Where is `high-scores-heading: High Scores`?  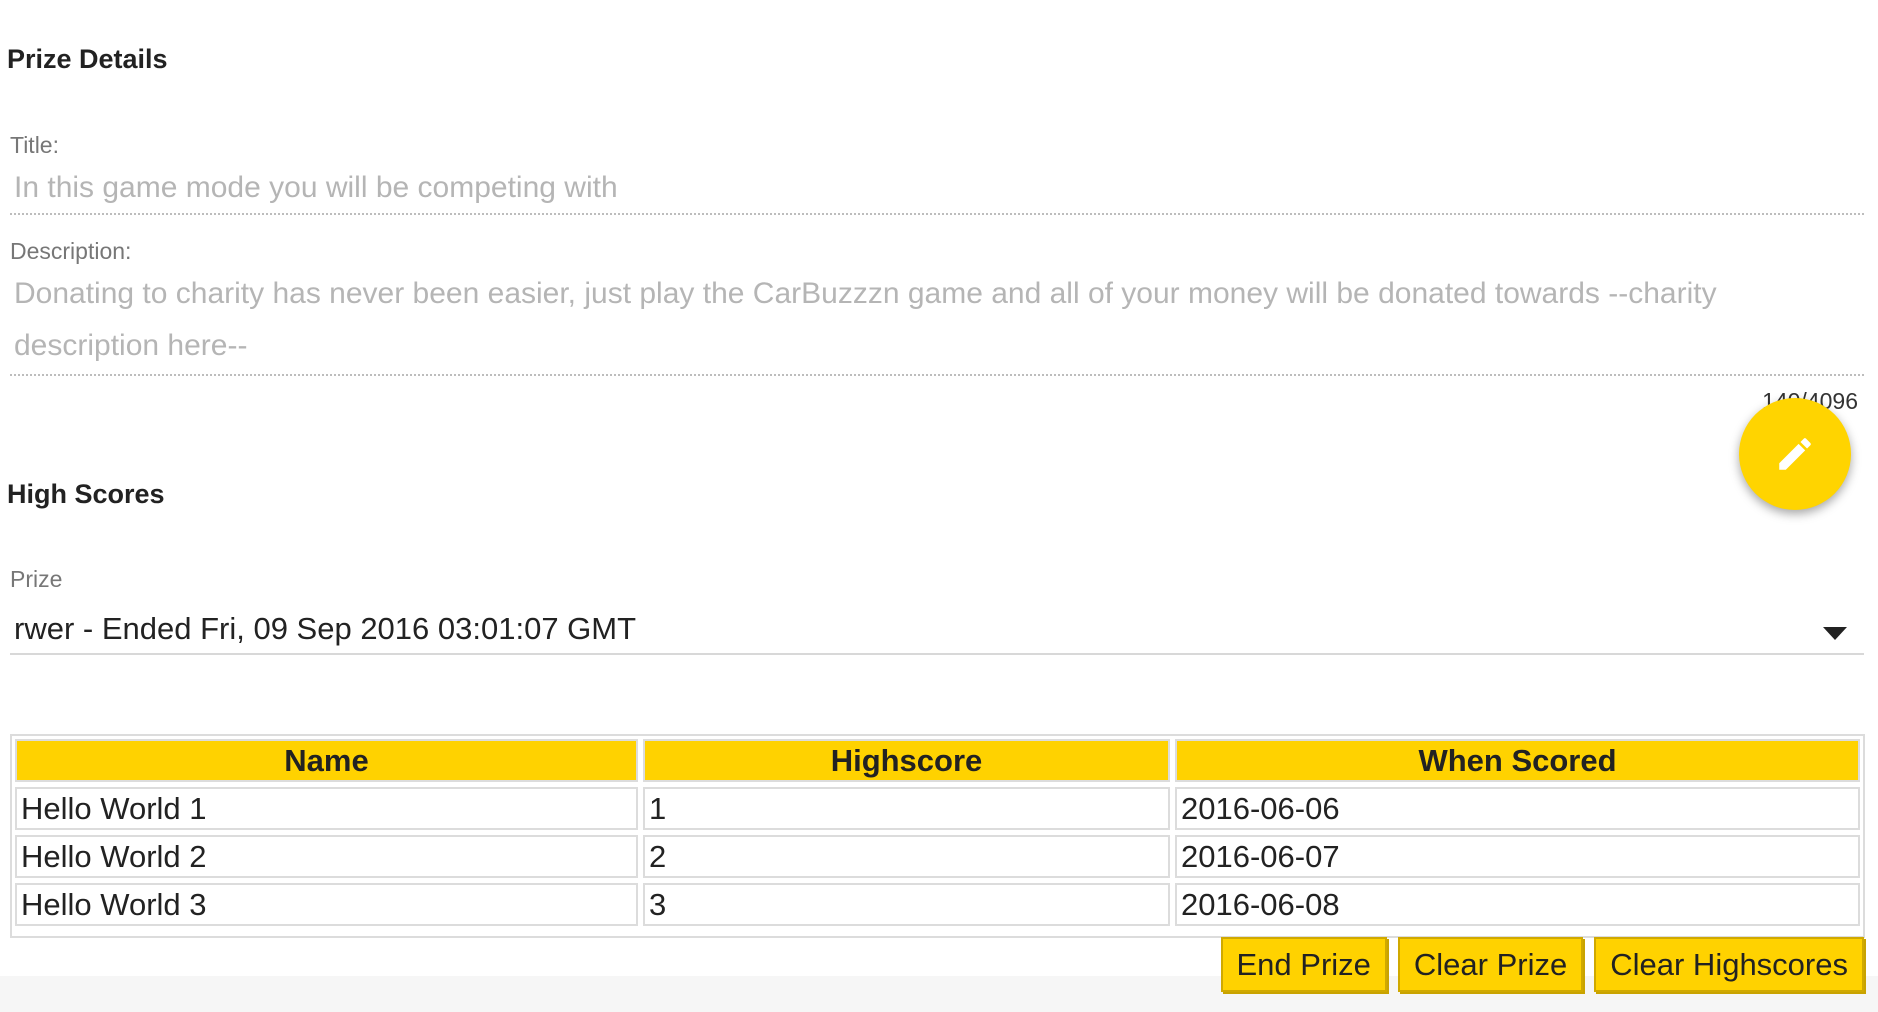 high-scores-heading: High Scores is located at coordinates (86, 494).